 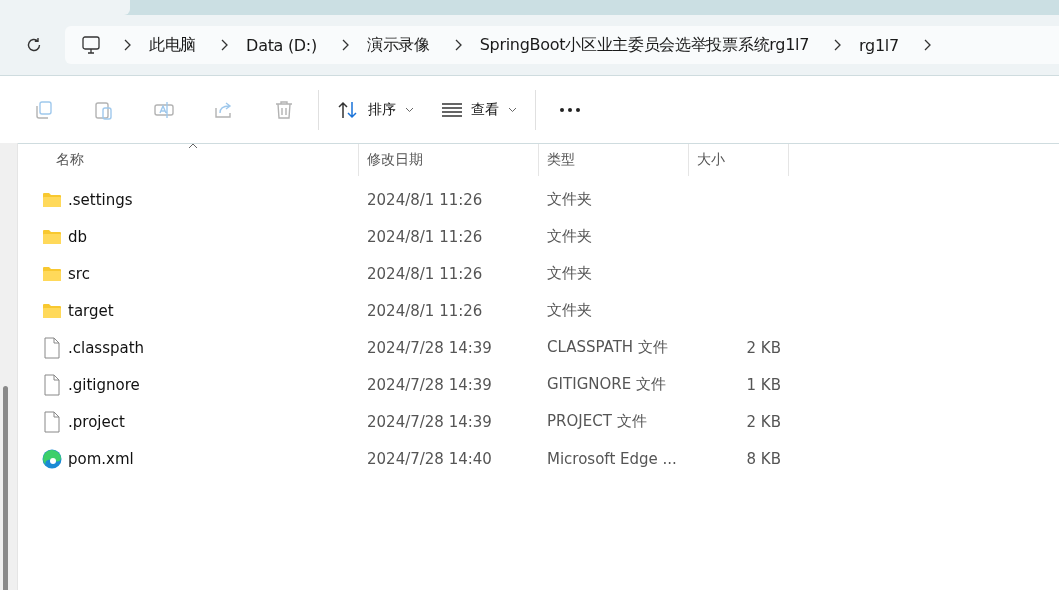 What do you see at coordinates (348, 109) in the screenshot?
I see `sort-arrows-icon` at bounding box center [348, 109].